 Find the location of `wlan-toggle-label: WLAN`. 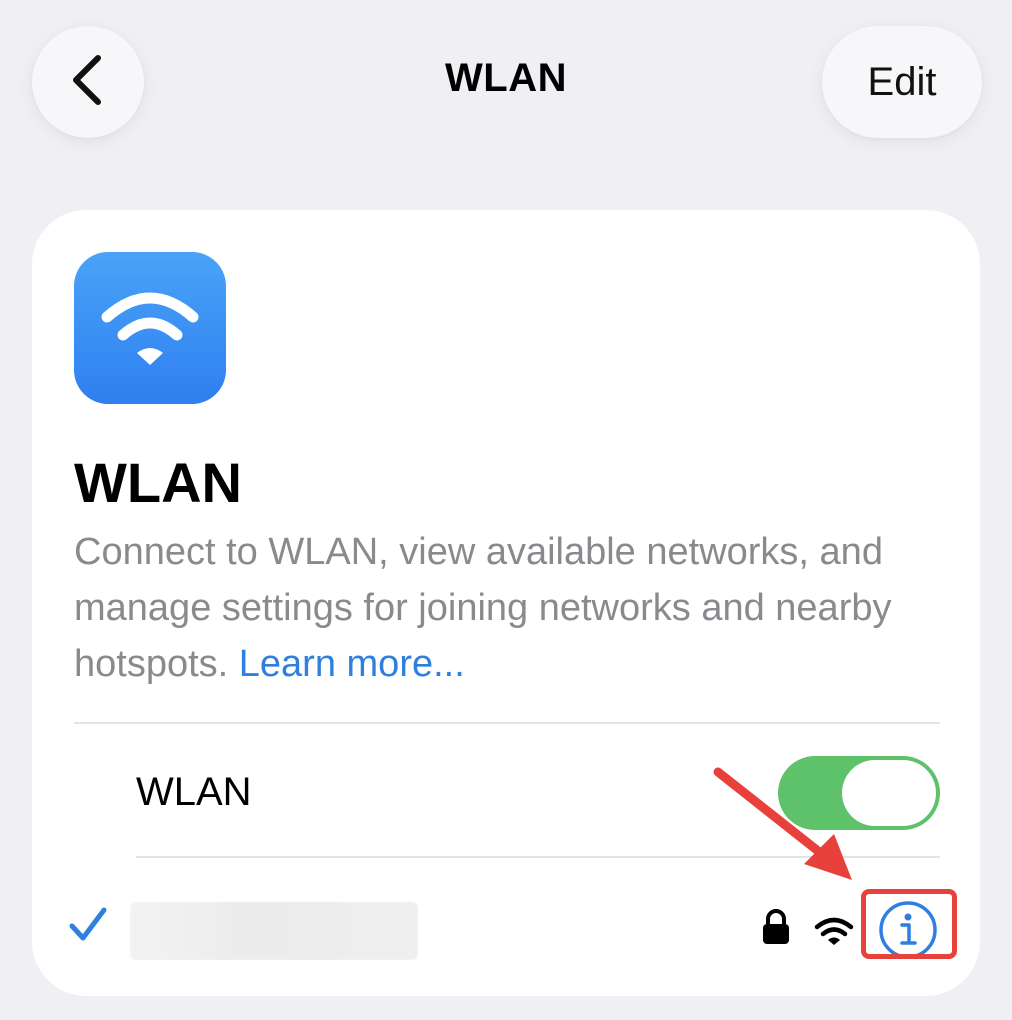

wlan-toggle-label: WLAN is located at coordinates (194, 792).